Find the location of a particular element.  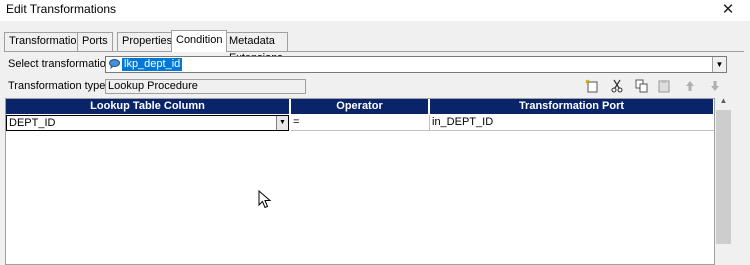

lookup-transformation-icon is located at coordinates (114, 64).